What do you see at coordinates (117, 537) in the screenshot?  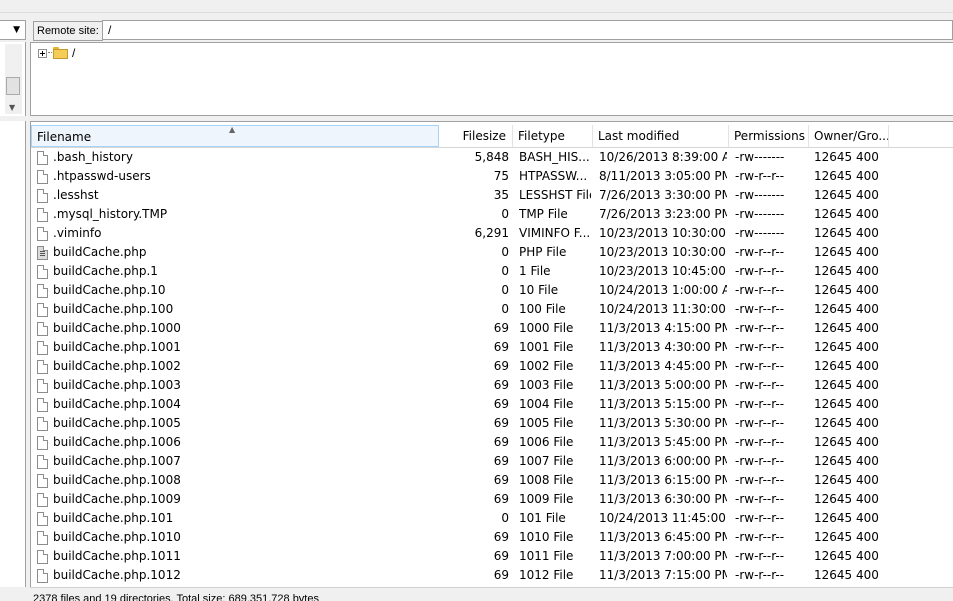 I see `file-name: buildCache.php.1010` at bounding box center [117, 537].